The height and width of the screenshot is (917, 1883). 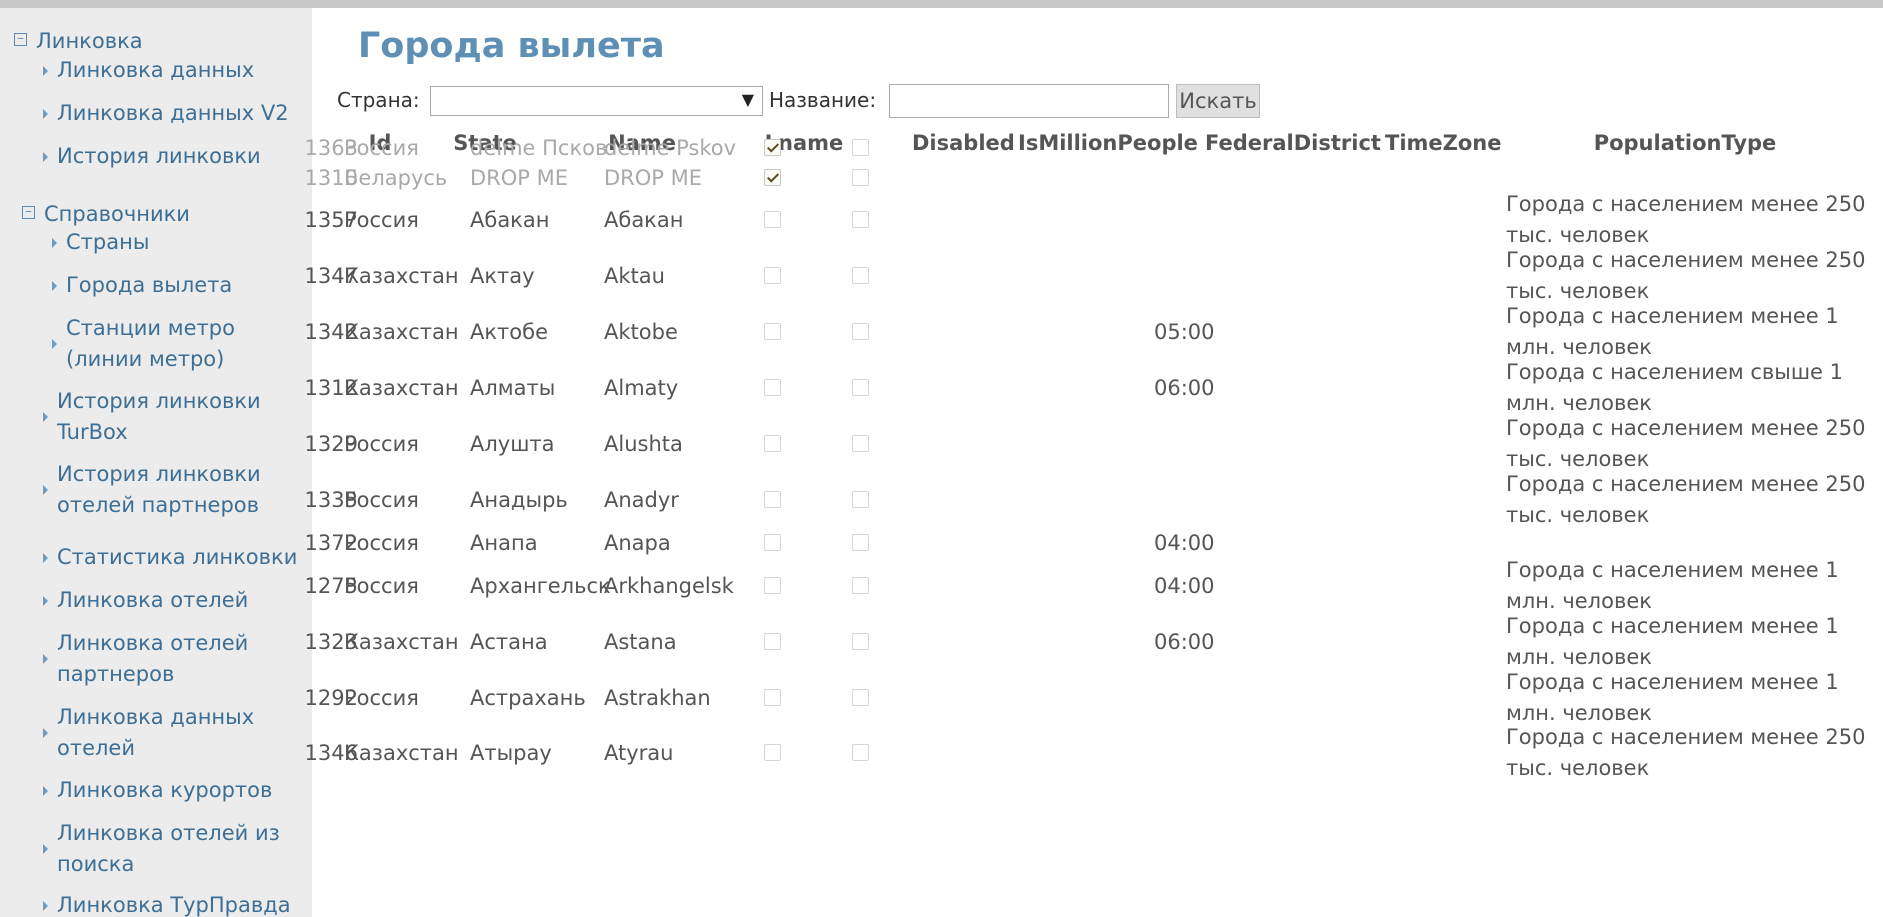 What do you see at coordinates (181, 849) in the screenshot?
I see `sidebar-item: Линковка отелей из поиска` at bounding box center [181, 849].